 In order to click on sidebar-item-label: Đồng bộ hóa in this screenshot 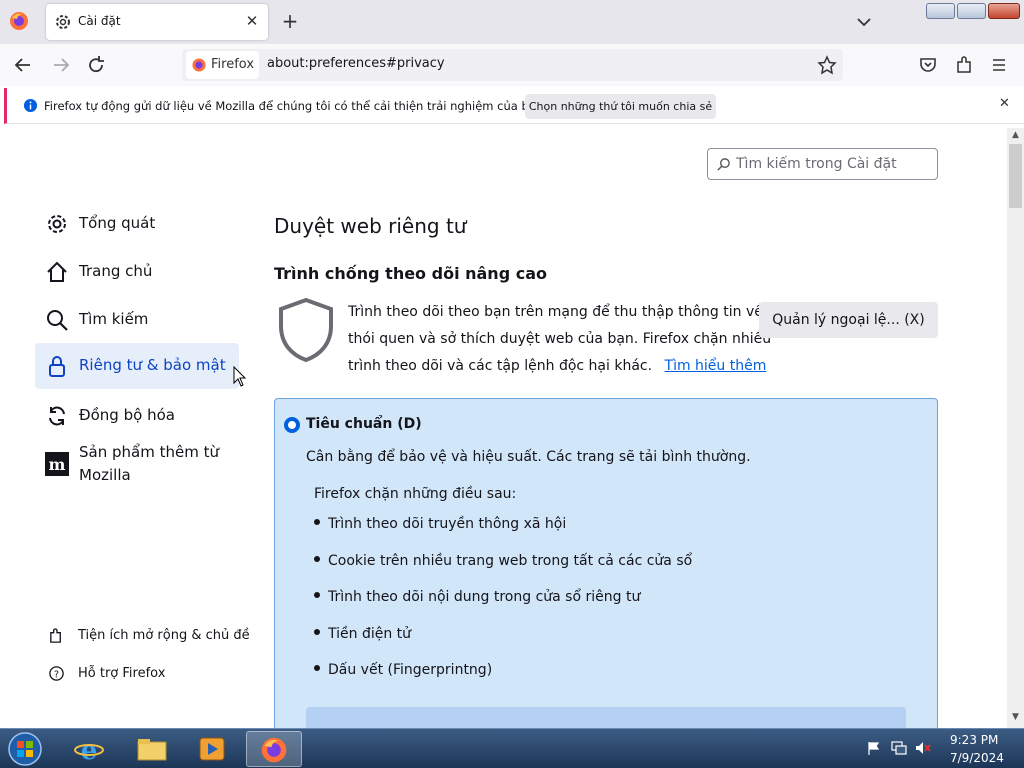, I will do `click(127, 415)`.